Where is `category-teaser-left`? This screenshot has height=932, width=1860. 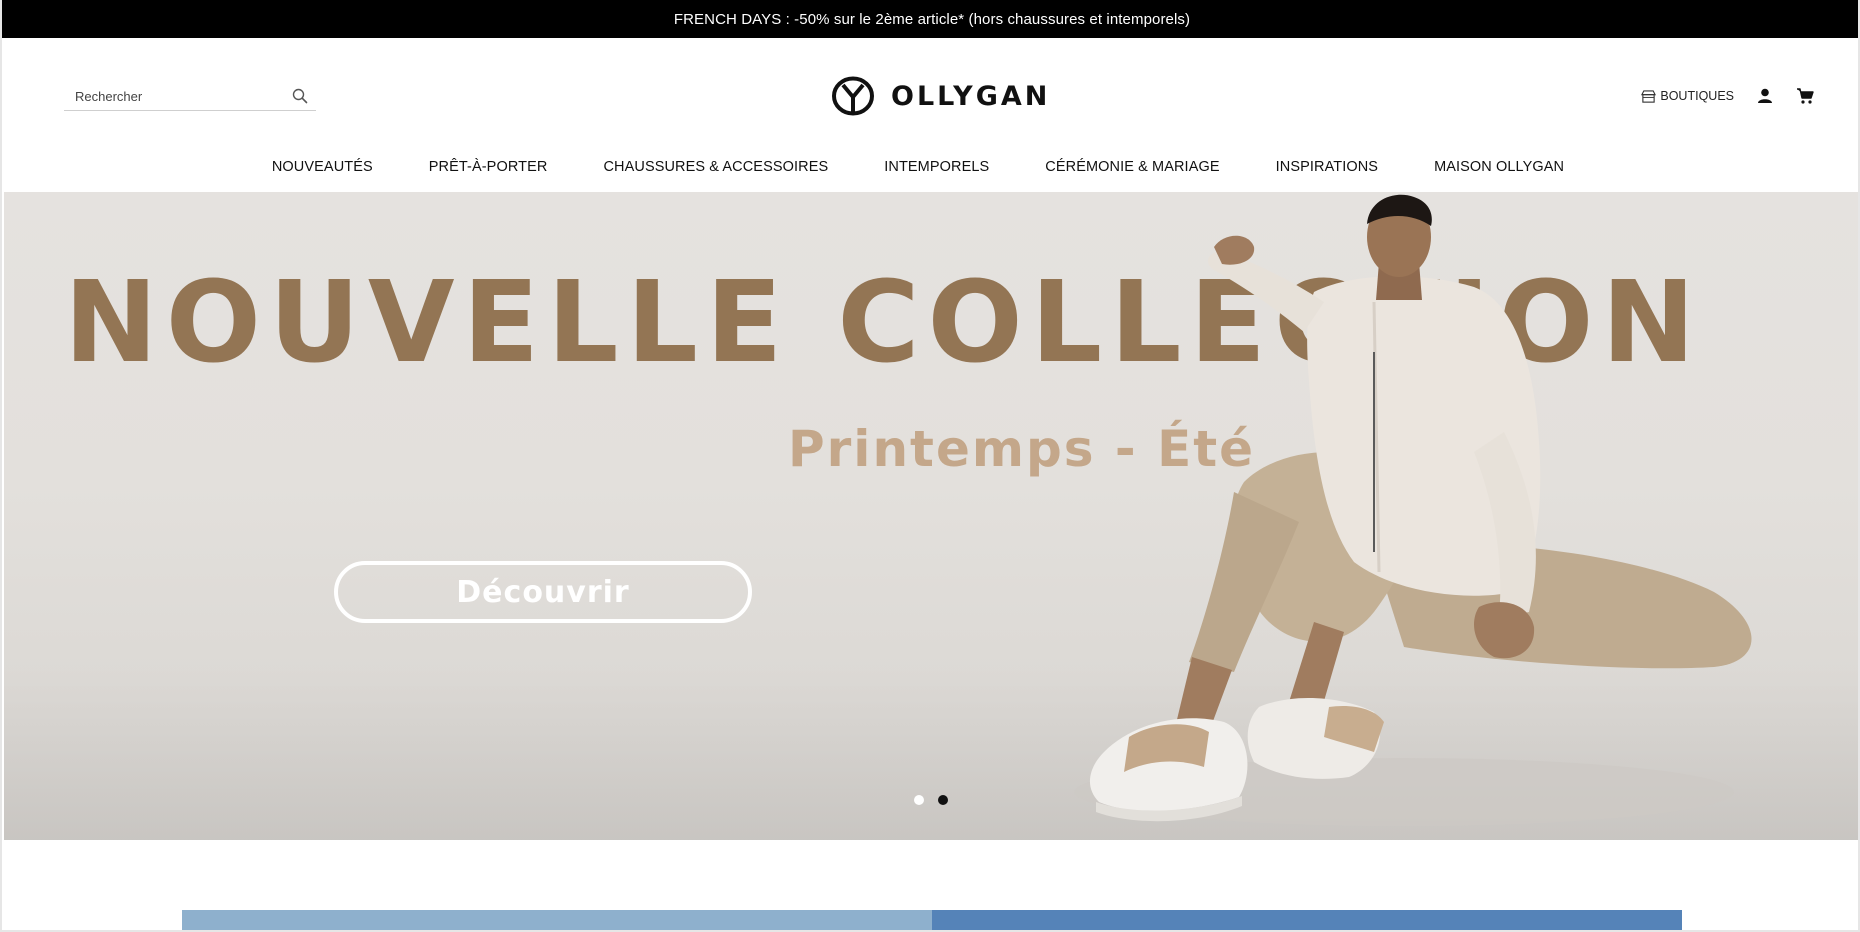
category-teaser-left is located at coordinates (557, 920).